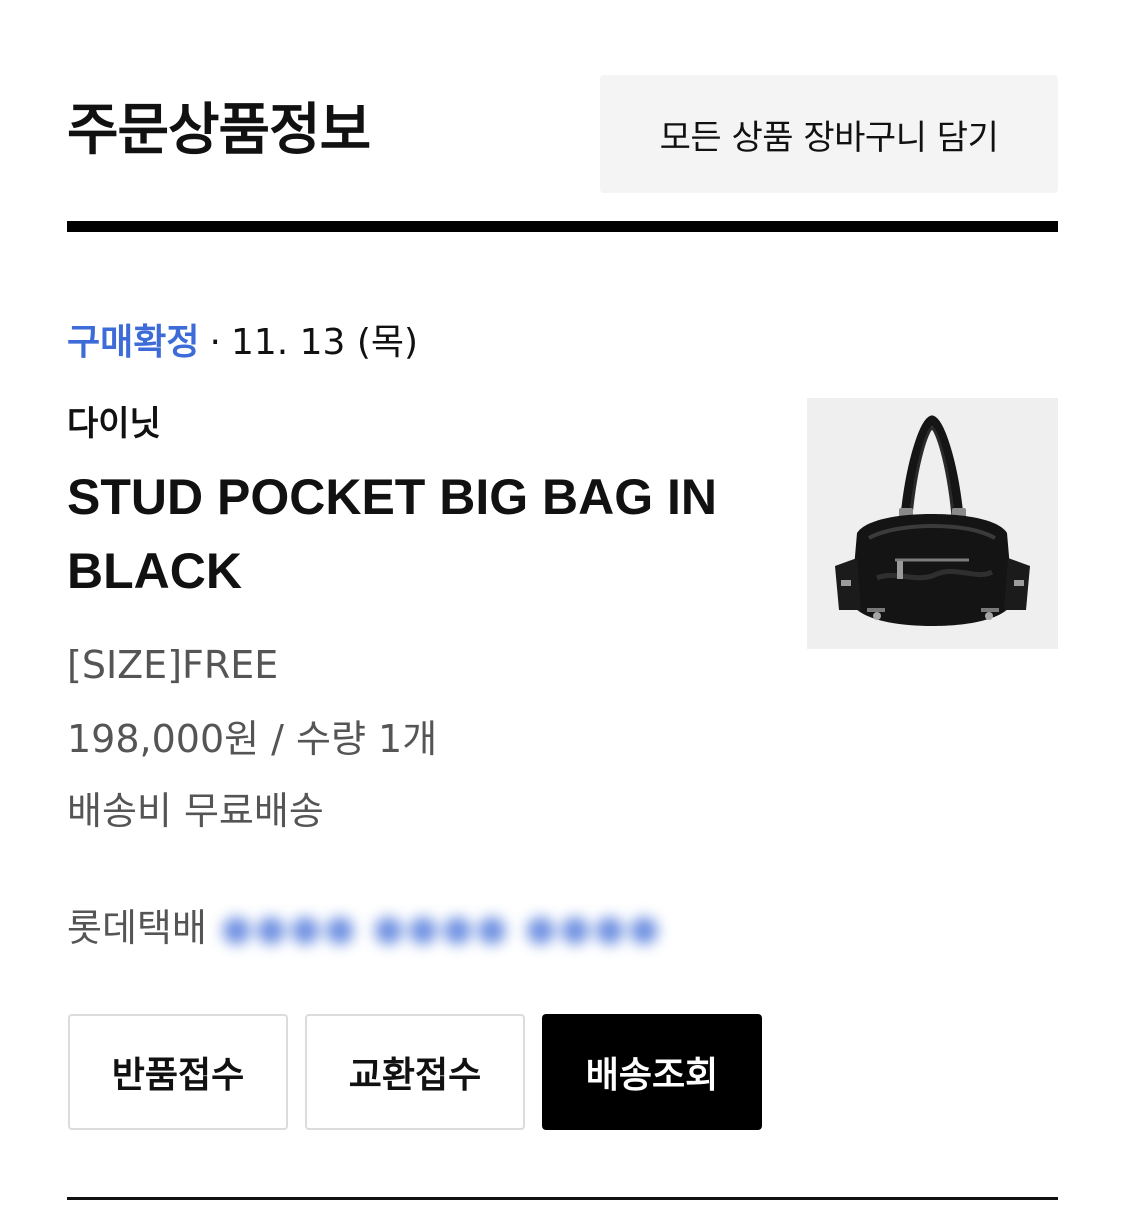 The width and height of the screenshot is (1125, 1225). I want to click on shipping-fee: 배송비 무료배송, so click(195, 811).